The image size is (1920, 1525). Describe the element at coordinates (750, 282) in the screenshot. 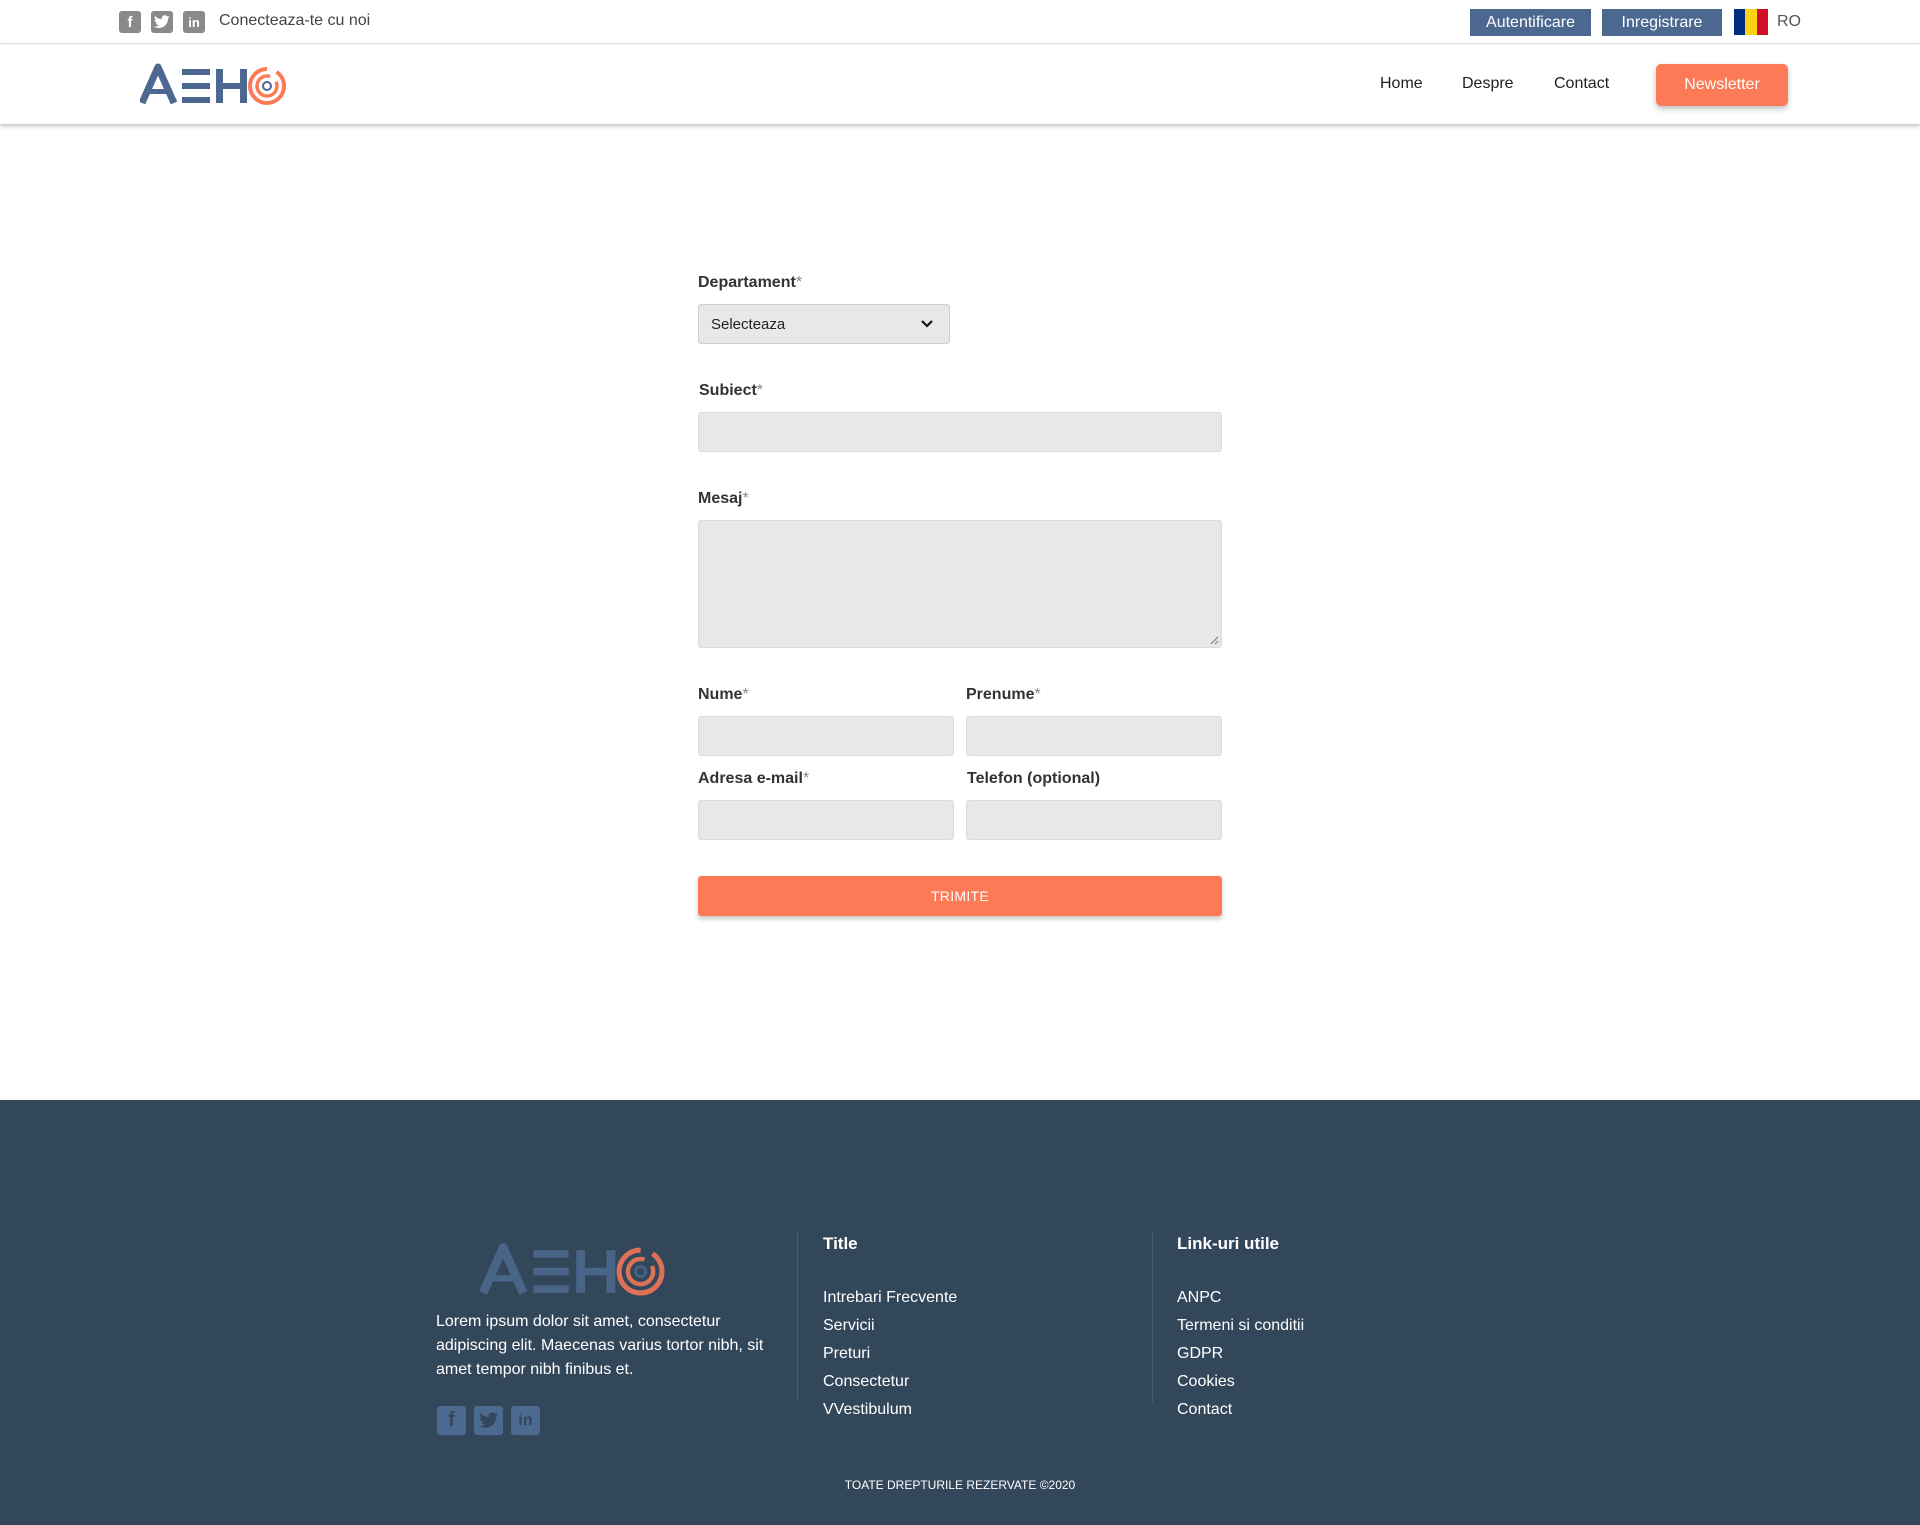

I see `department-label: Departament*` at that location.